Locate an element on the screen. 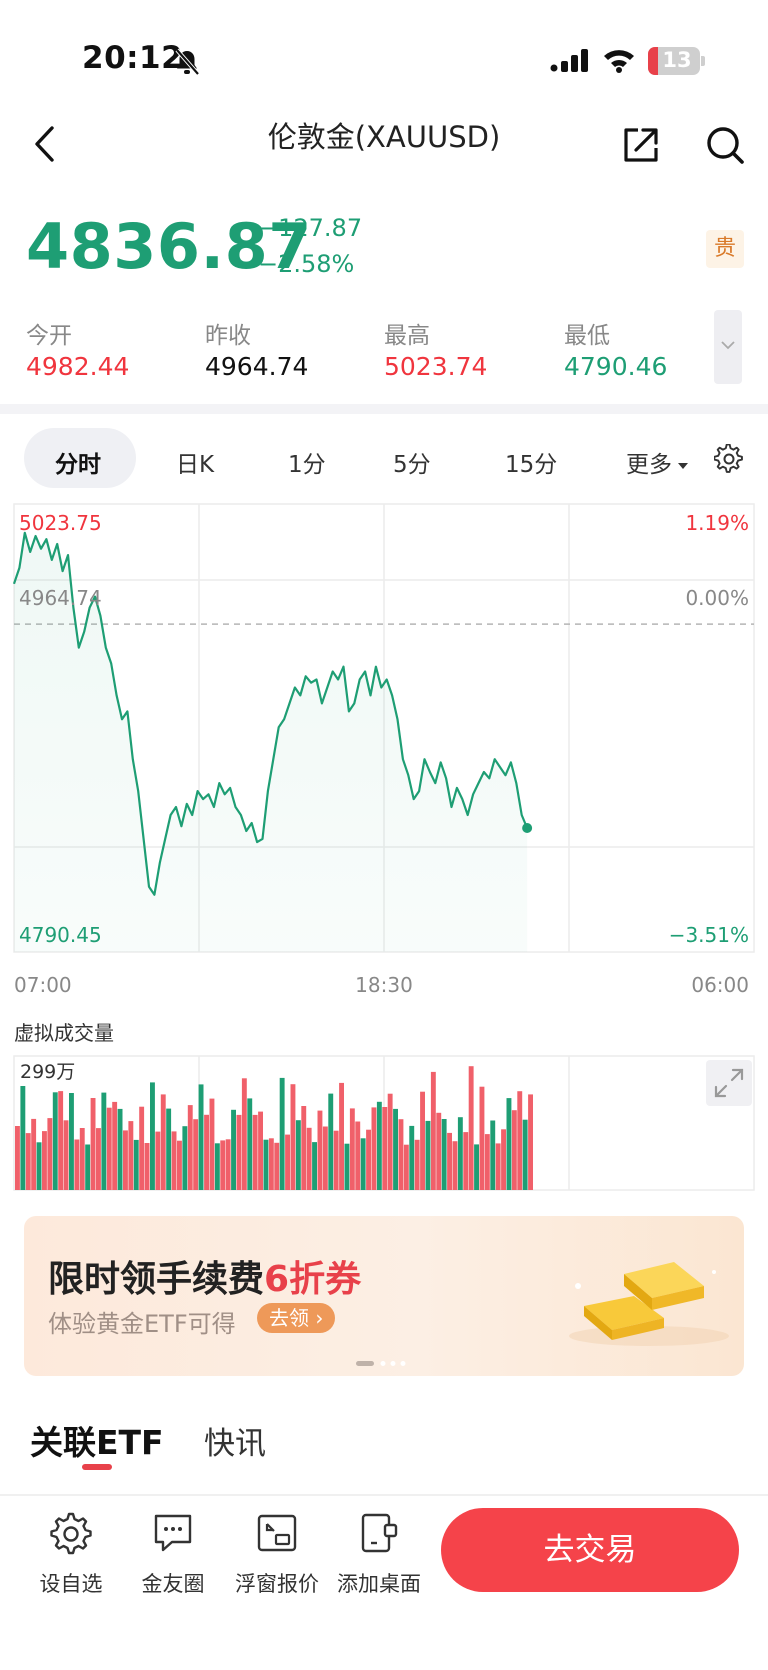 This screenshot has width=768, height=1670. banner-claim-button: 去领 › is located at coordinates (296, 1318).